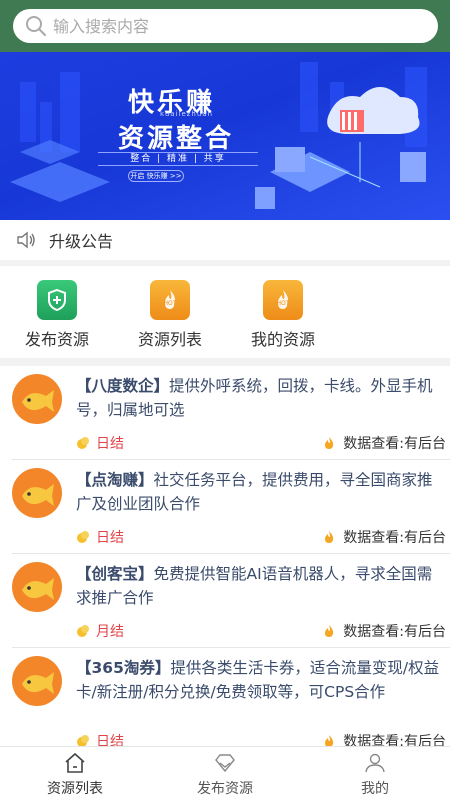 The image size is (450, 800). What do you see at coordinates (156, 176) in the screenshot?
I see `banner-cta-button: 开启 快乐赚 >>` at bounding box center [156, 176].